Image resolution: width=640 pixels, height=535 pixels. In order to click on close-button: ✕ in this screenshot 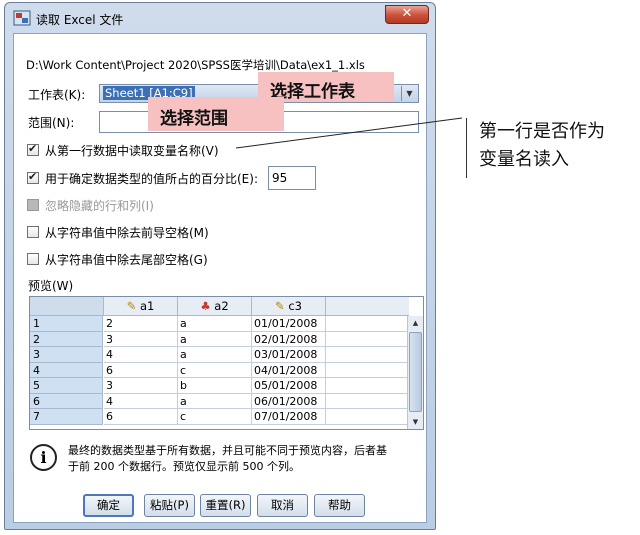, I will do `click(407, 14)`.